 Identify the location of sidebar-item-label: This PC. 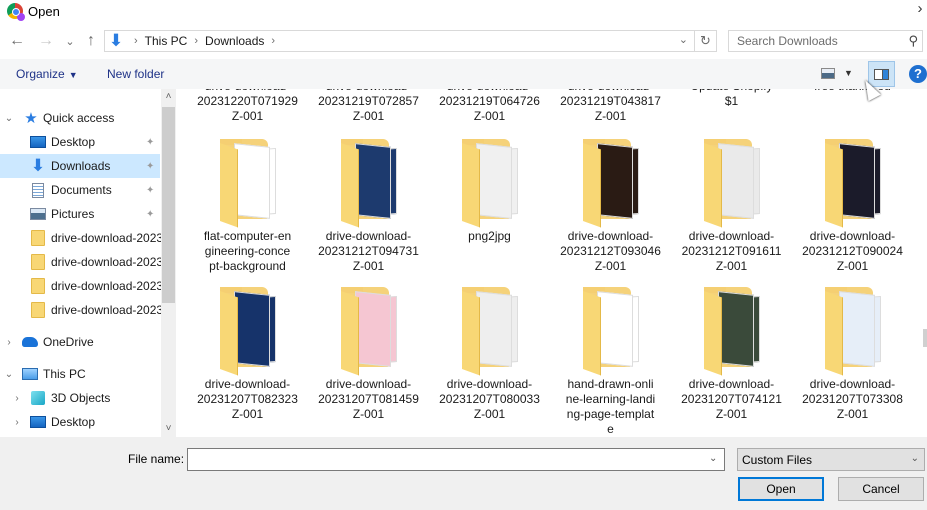
(64, 374).